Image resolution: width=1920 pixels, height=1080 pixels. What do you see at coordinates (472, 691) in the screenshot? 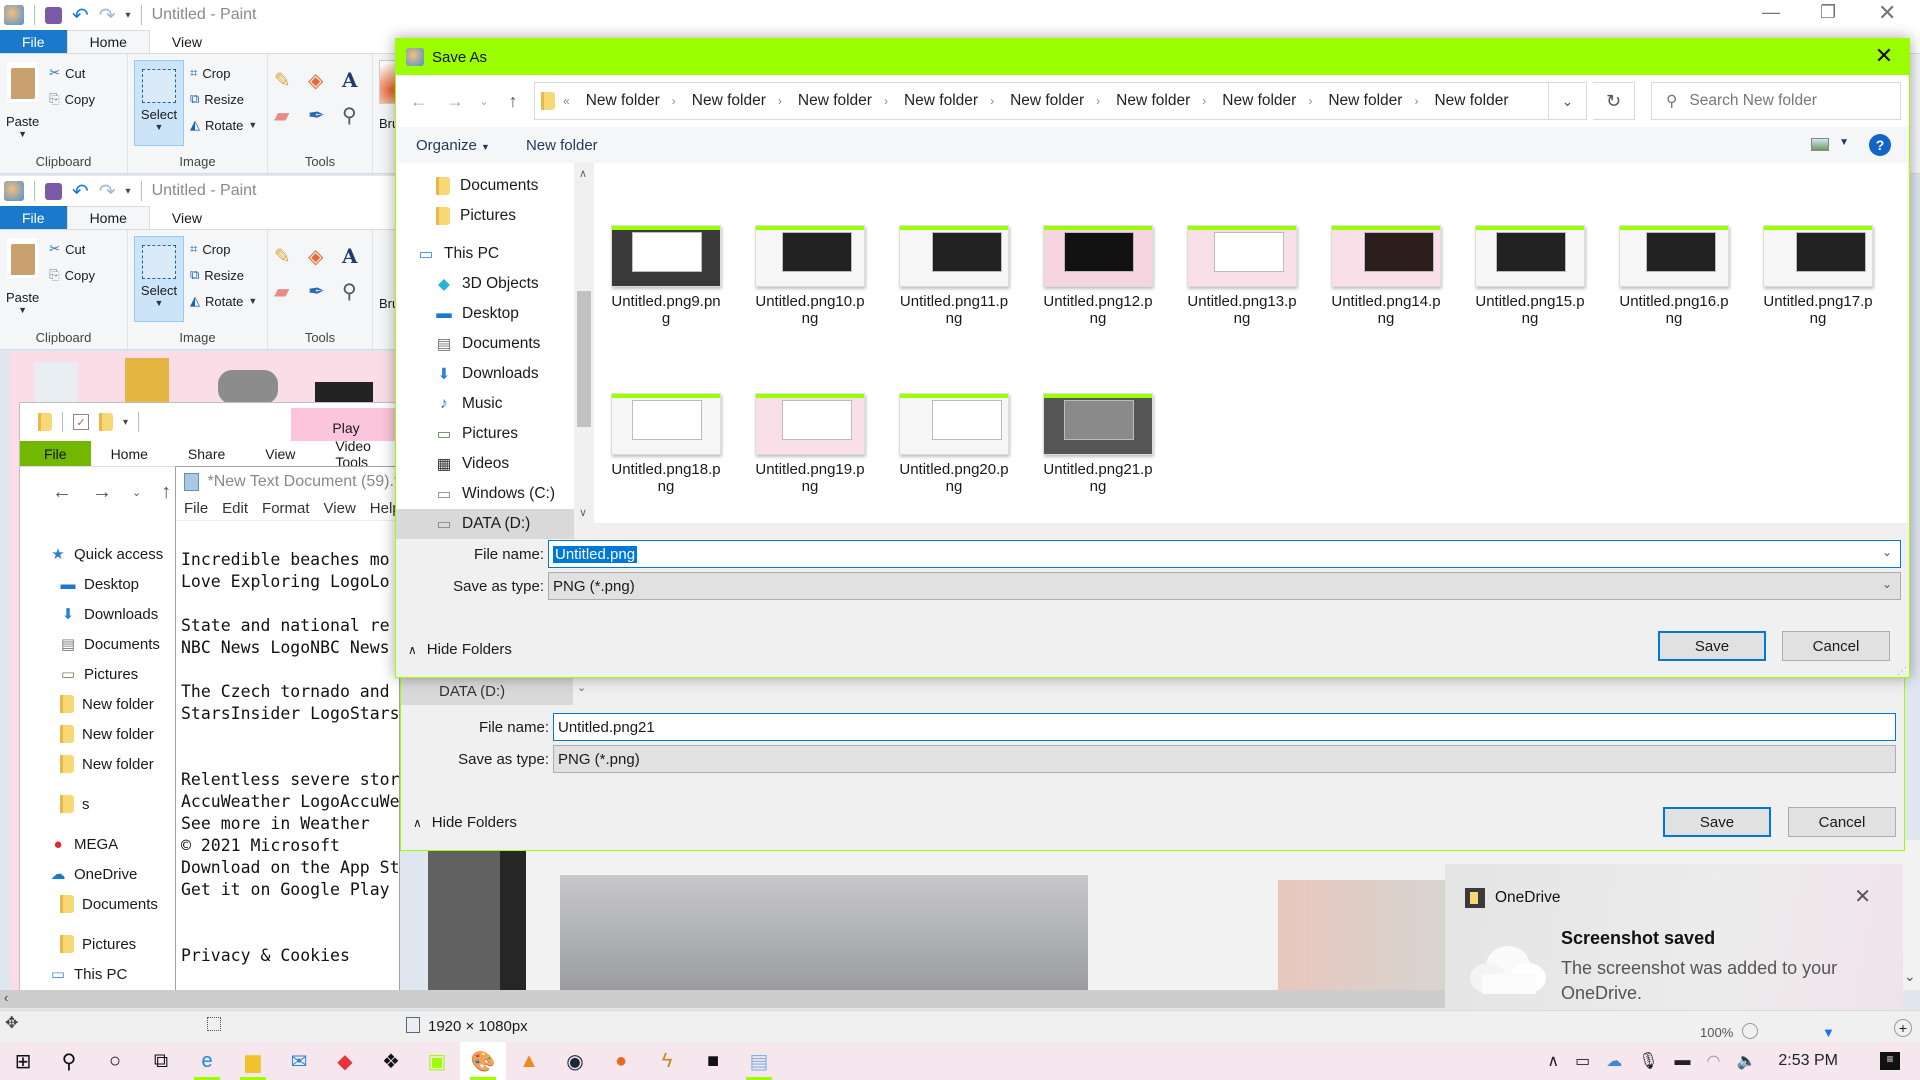
I see `nav-item-data-drive: DATA (D:)` at bounding box center [472, 691].